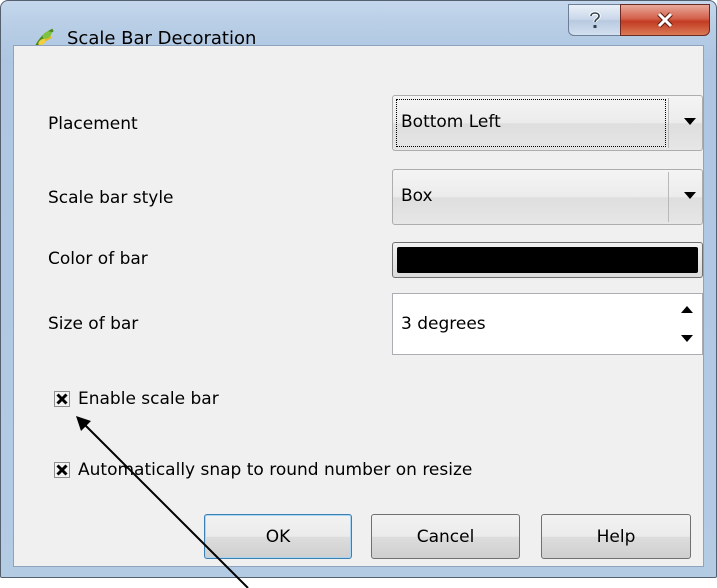 The width and height of the screenshot is (717, 588). Describe the element at coordinates (687, 338) in the screenshot. I see `spin-down-icon` at that location.